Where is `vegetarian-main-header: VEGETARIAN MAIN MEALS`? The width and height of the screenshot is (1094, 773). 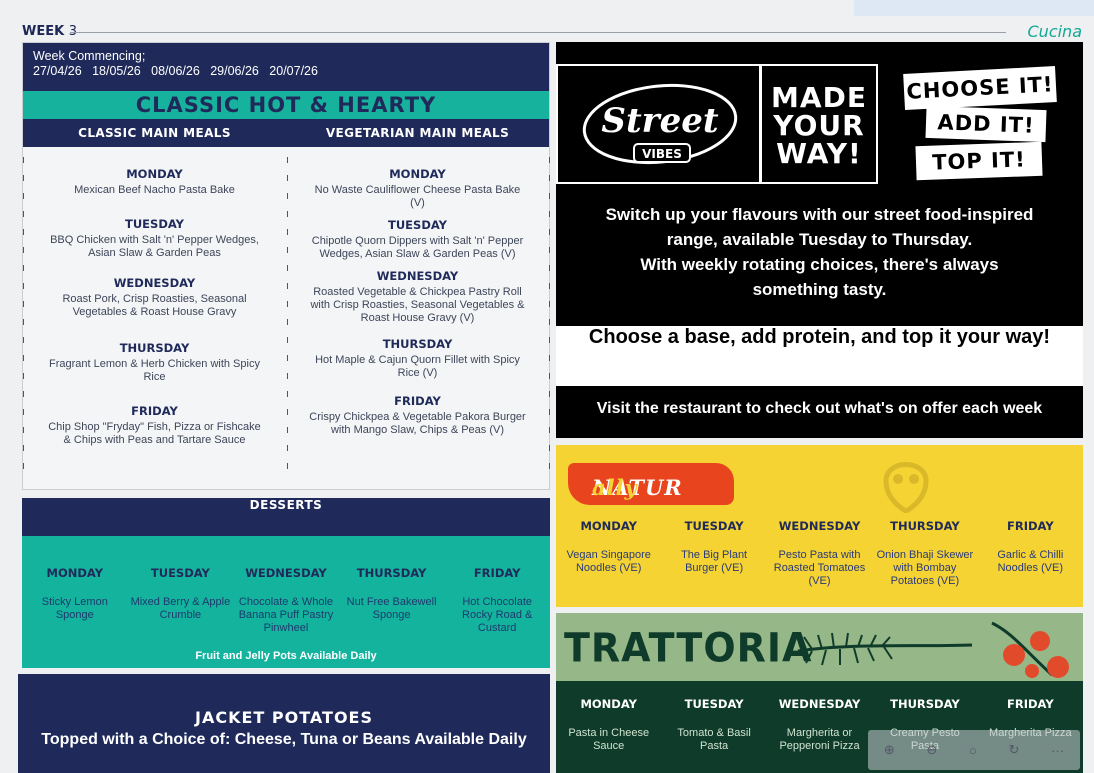
vegetarian-main-header: VEGETARIAN MAIN MEALS is located at coordinates (417, 133).